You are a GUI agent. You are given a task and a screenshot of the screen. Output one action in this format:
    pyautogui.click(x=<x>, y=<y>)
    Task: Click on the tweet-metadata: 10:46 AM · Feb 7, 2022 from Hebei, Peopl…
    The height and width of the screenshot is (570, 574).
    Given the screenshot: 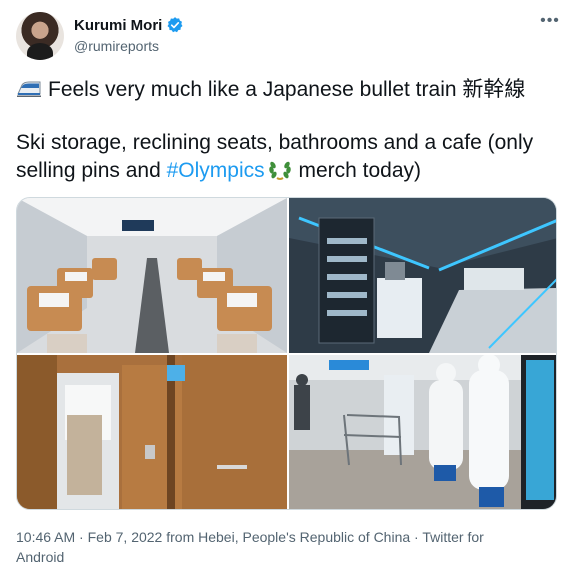 What is the action you would take?
    pyautogui.click(x=266, y=547)
    